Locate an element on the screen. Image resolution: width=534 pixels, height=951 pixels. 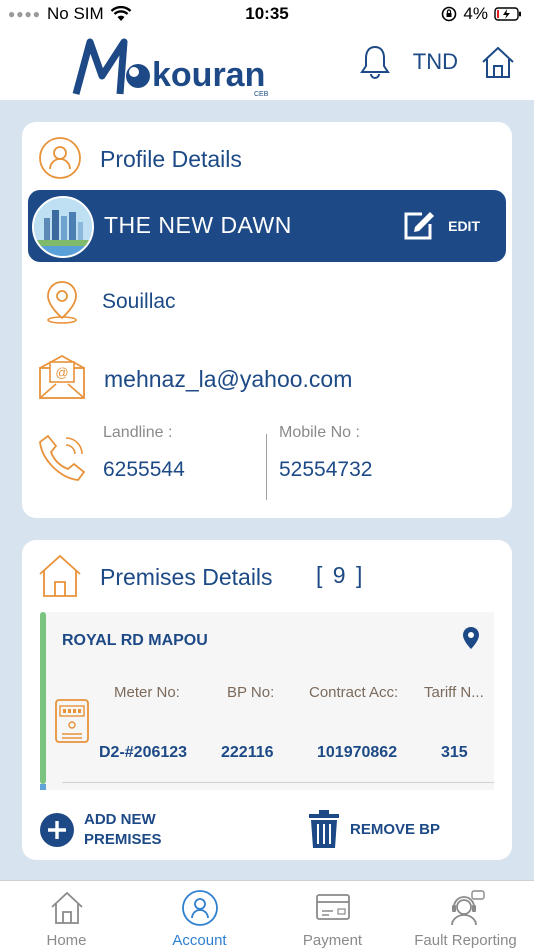
premises-status-bar-tail is located at coordinates (43, 787).